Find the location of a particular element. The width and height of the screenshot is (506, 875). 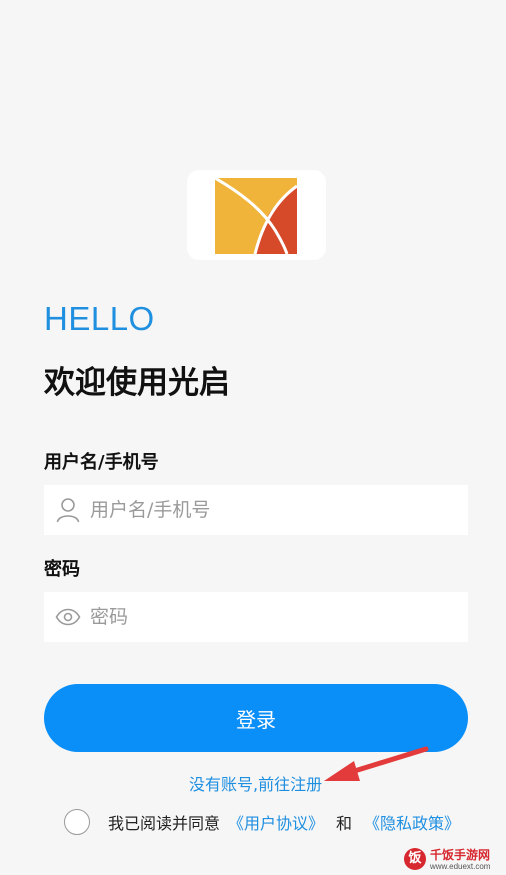

greeting-title: HELLO is located at coordinates (99, 318).